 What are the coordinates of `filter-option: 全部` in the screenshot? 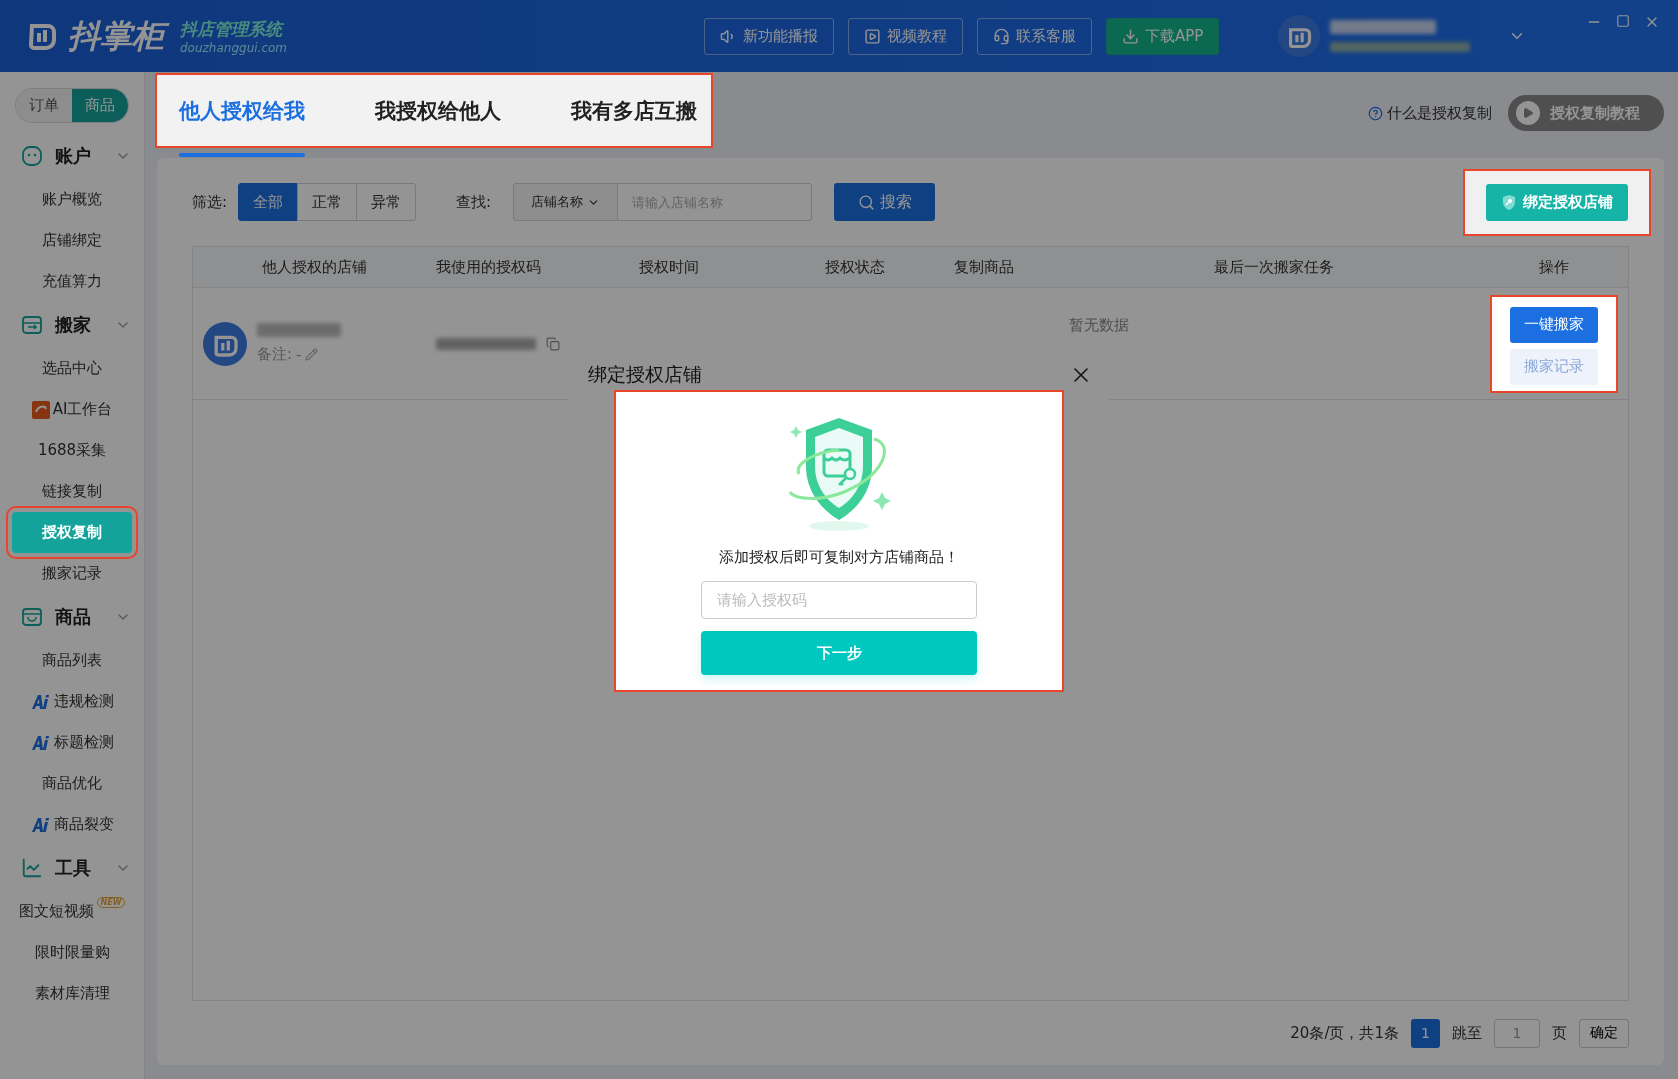 It's located at (268, 202).